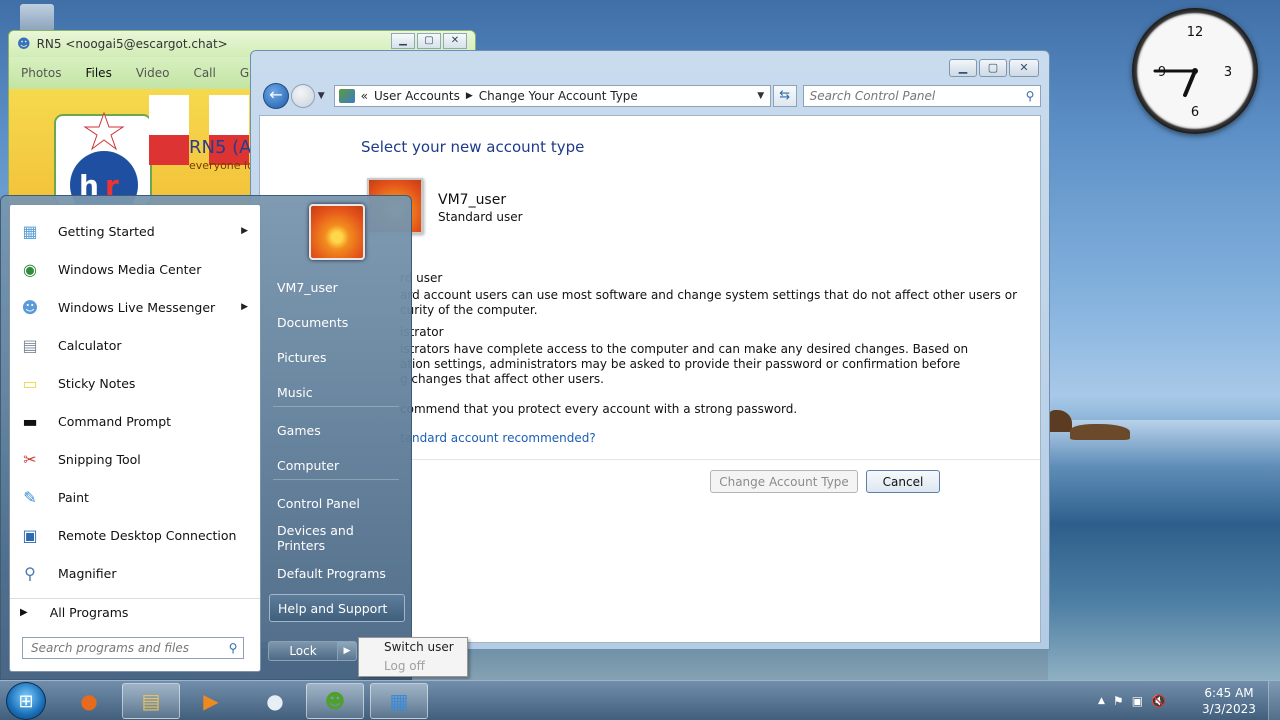  I want to click on start-right-item: Pictures, so click(337, 357).